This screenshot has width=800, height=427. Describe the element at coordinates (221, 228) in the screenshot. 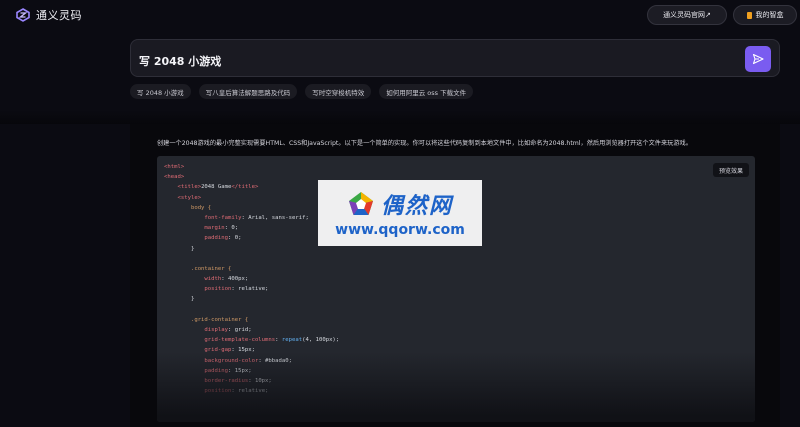

I see `code-line: margin: 0;` at that location.